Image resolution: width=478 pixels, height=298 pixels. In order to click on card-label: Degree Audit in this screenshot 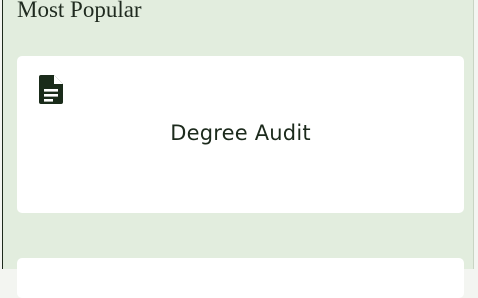, I will do `click(240, 133)`.